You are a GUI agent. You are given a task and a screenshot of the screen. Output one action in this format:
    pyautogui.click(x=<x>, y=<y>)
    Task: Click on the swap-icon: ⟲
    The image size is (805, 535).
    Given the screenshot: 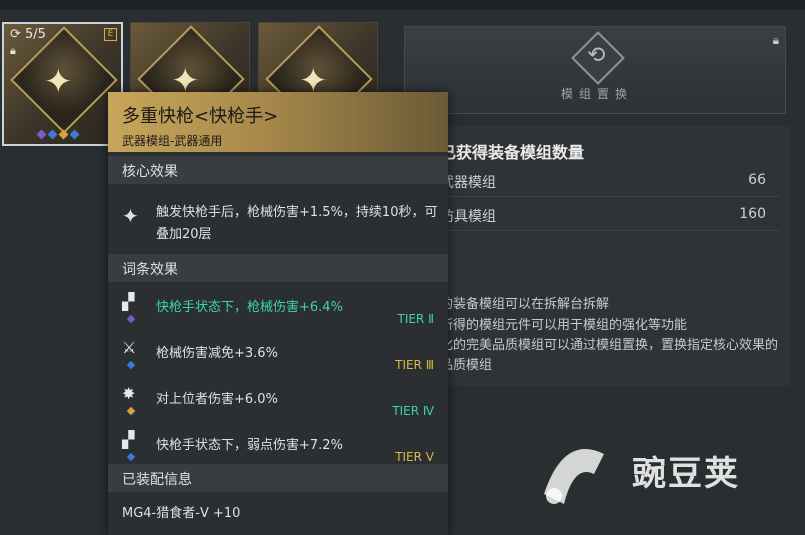 What is the action you would take?
    pyautogui.click(x=596, y=55)
    